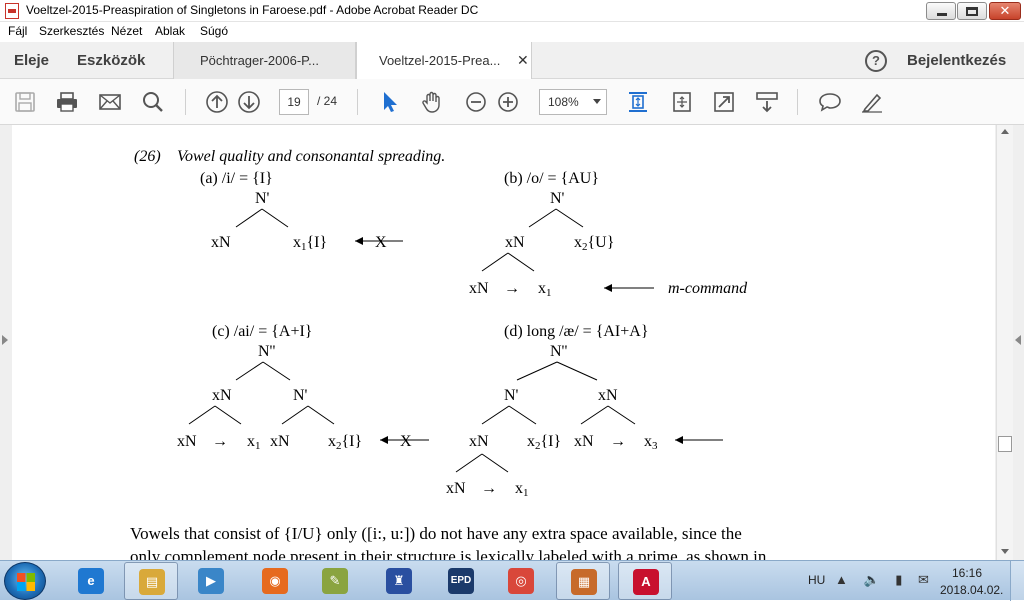  I want to click on firefox-icon: ◉, so click(275, 581).